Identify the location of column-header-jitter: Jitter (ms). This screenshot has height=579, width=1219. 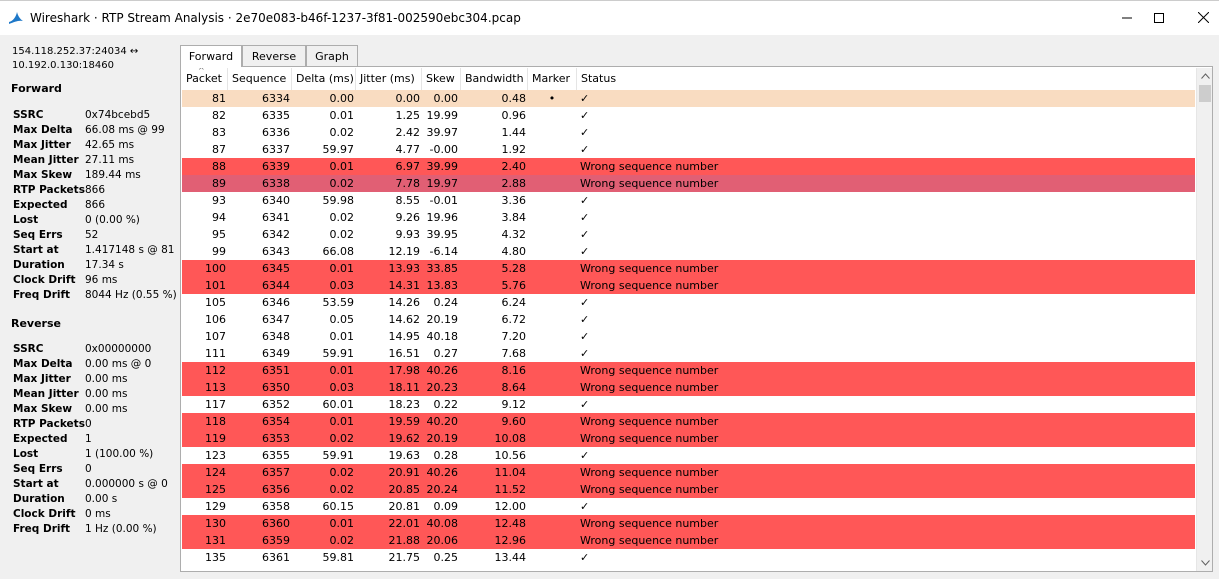
(389, 79).